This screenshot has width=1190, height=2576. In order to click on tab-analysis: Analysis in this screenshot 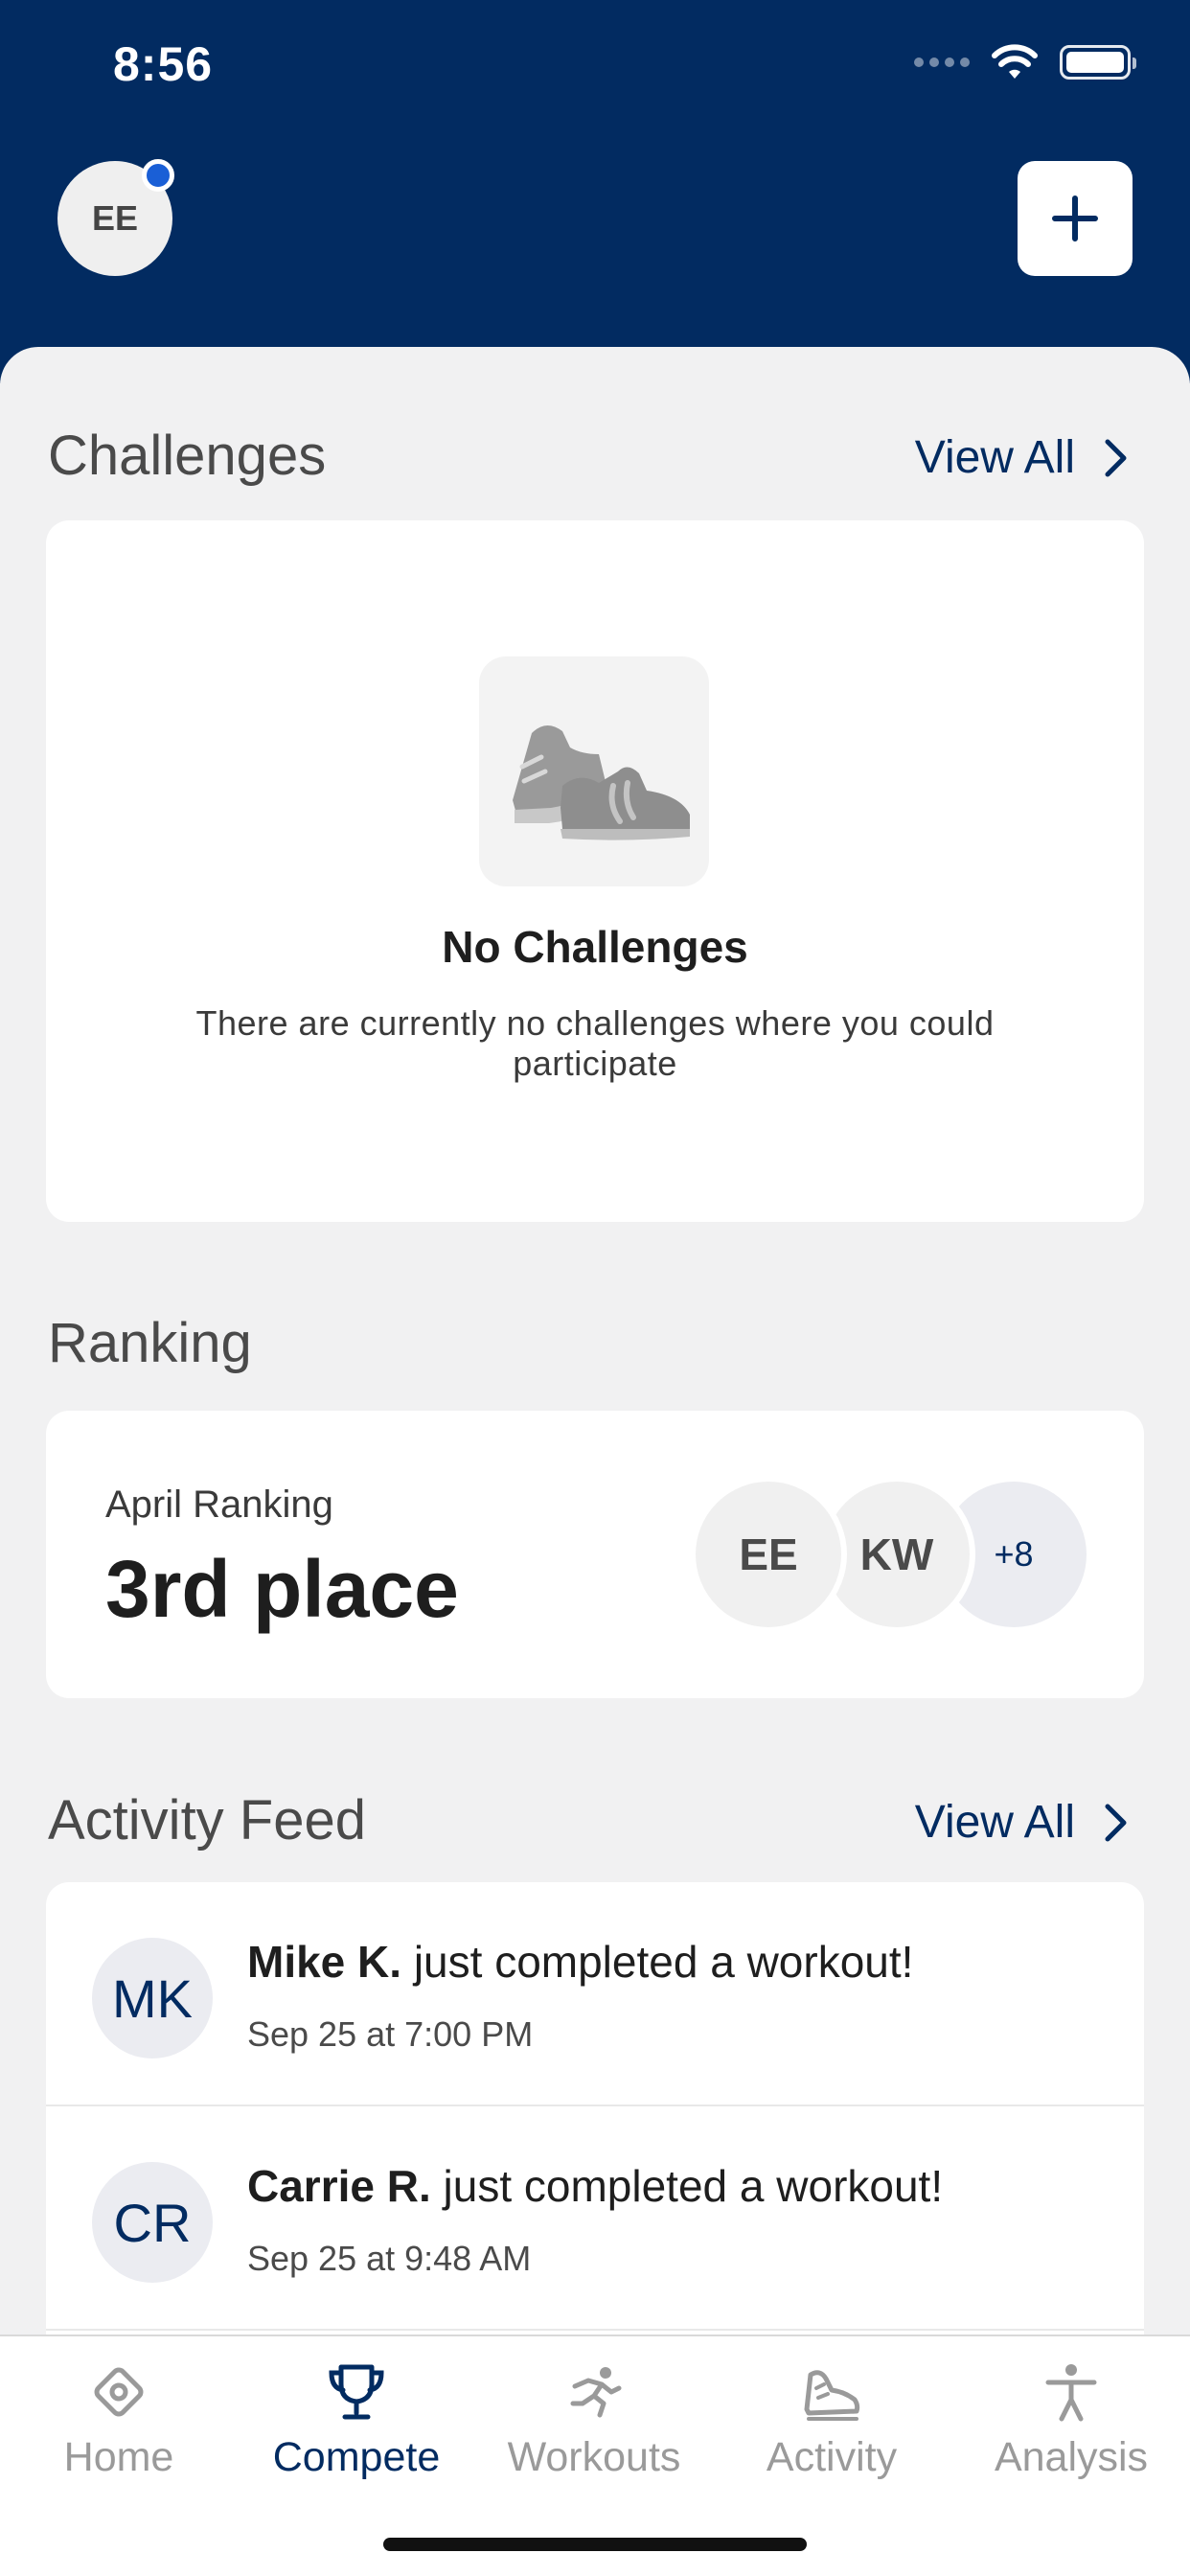, I will do `click(1071, 2417)`.